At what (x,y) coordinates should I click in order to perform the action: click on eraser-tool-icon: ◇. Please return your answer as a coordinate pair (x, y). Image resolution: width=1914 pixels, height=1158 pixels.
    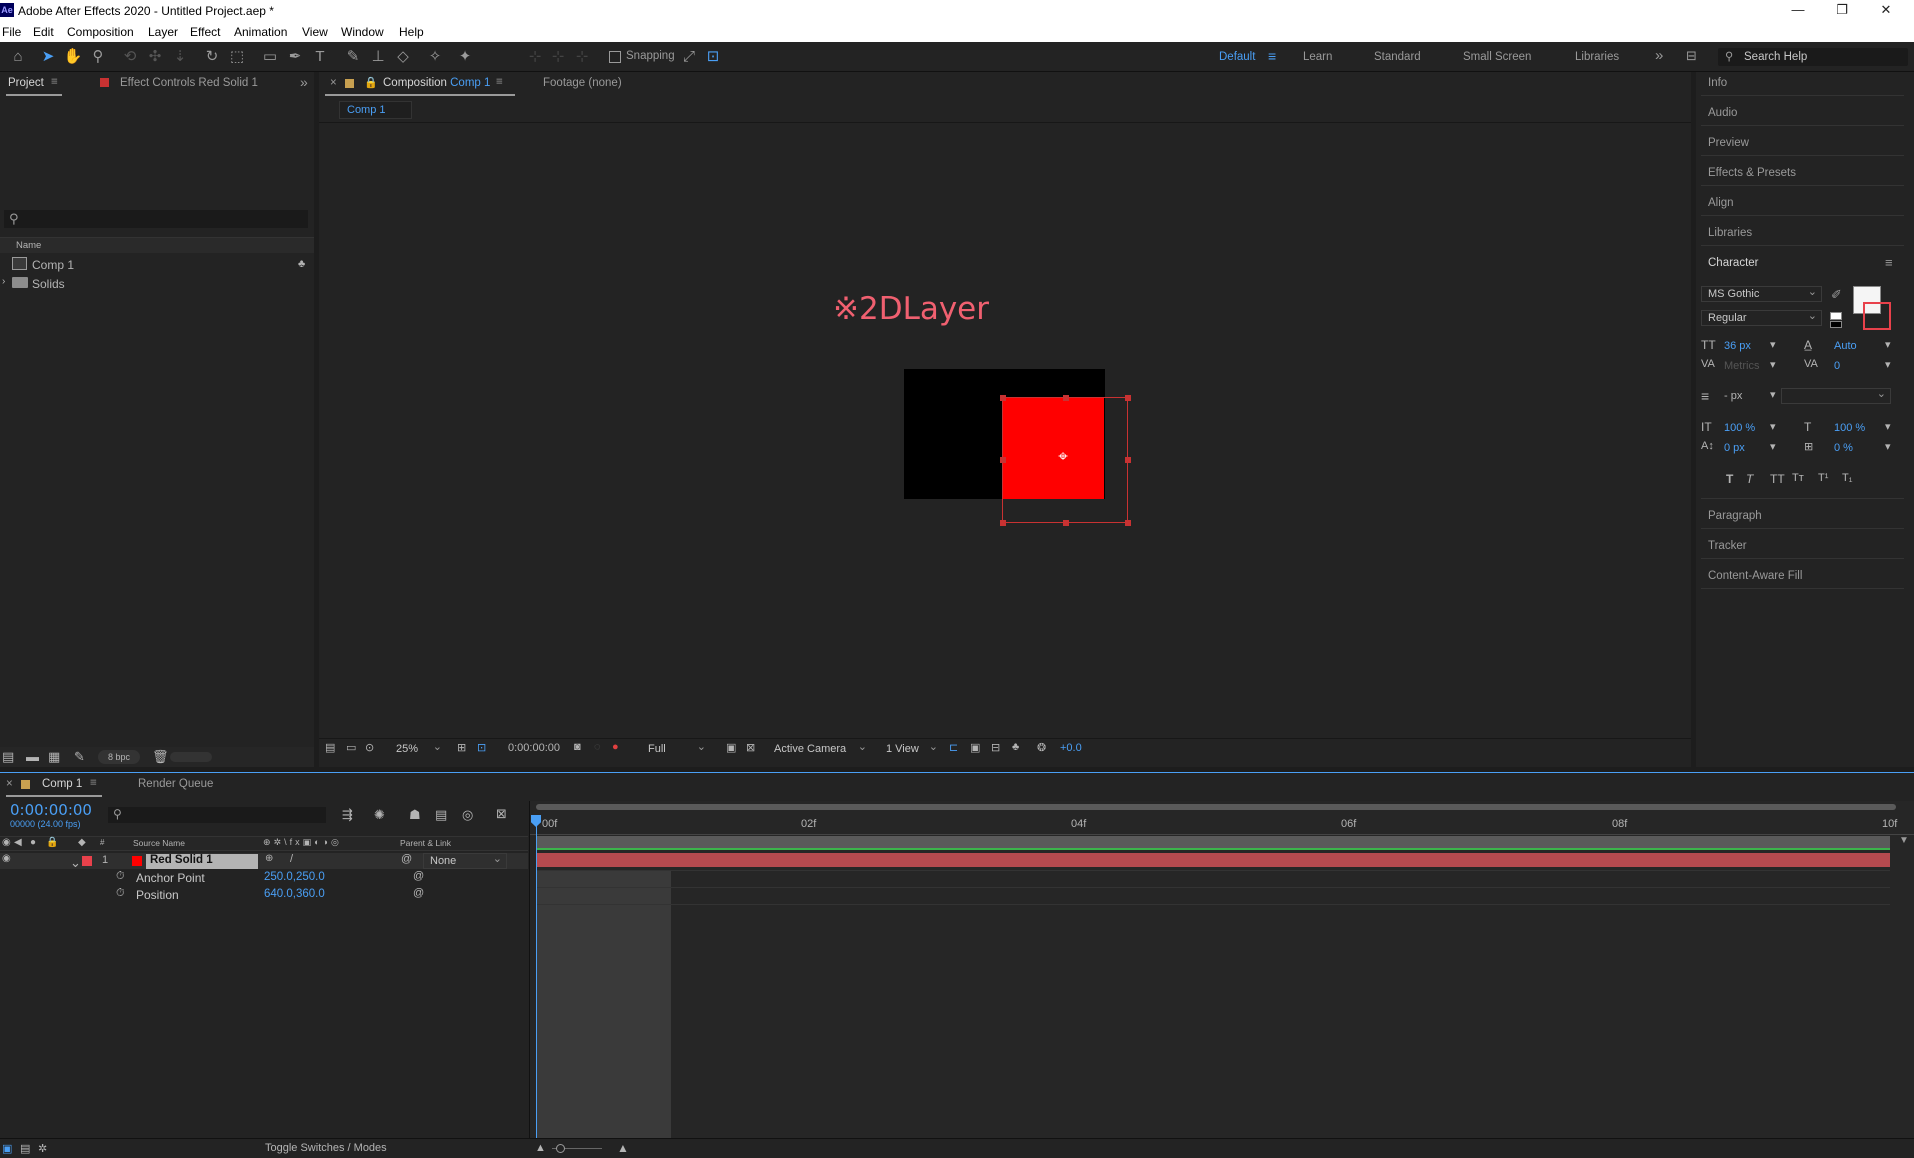
    Looking at the image, I should click on (403, 57).